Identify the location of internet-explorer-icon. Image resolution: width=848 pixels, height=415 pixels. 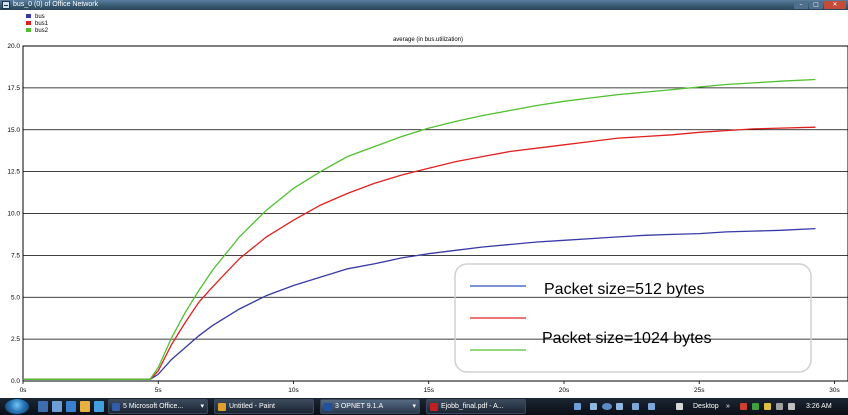
(71, 406).